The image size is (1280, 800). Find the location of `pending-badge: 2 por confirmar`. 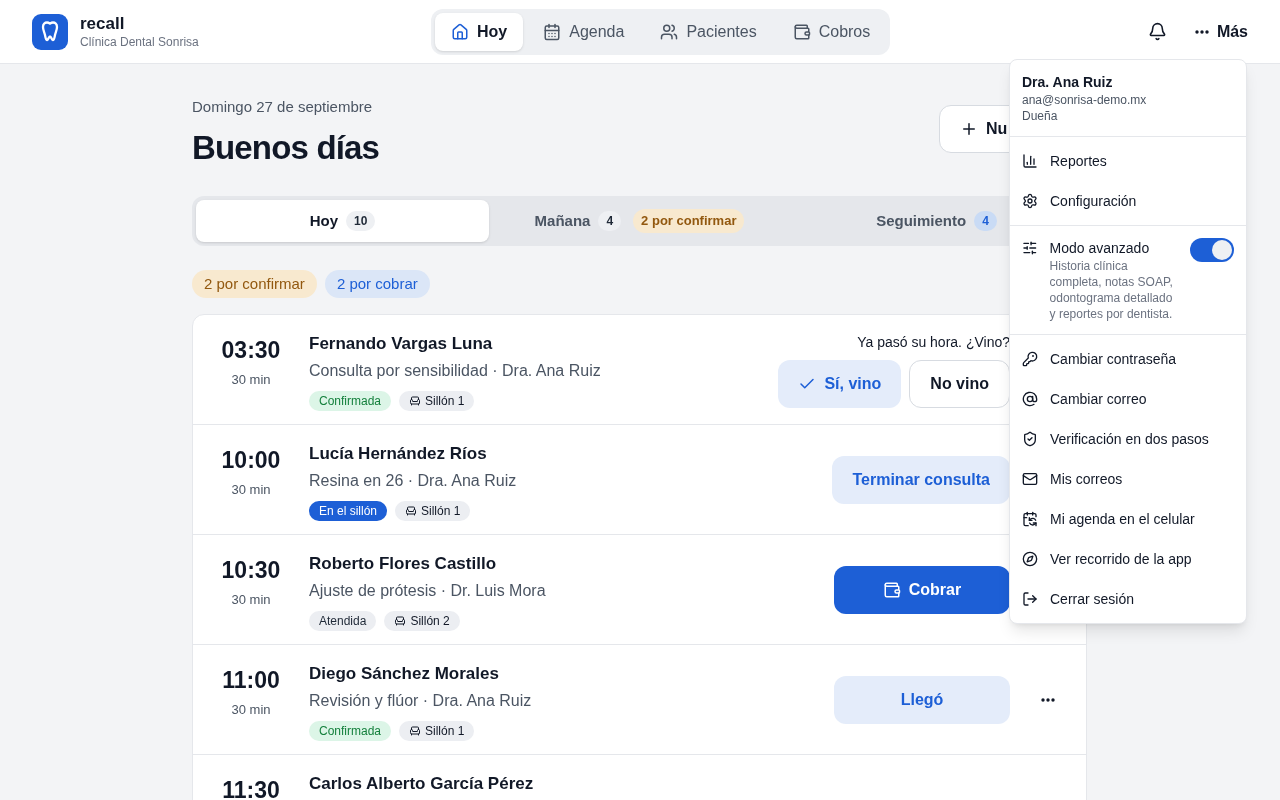

pending-badge: 2 por confirmar is located at coordinates (689, 221).